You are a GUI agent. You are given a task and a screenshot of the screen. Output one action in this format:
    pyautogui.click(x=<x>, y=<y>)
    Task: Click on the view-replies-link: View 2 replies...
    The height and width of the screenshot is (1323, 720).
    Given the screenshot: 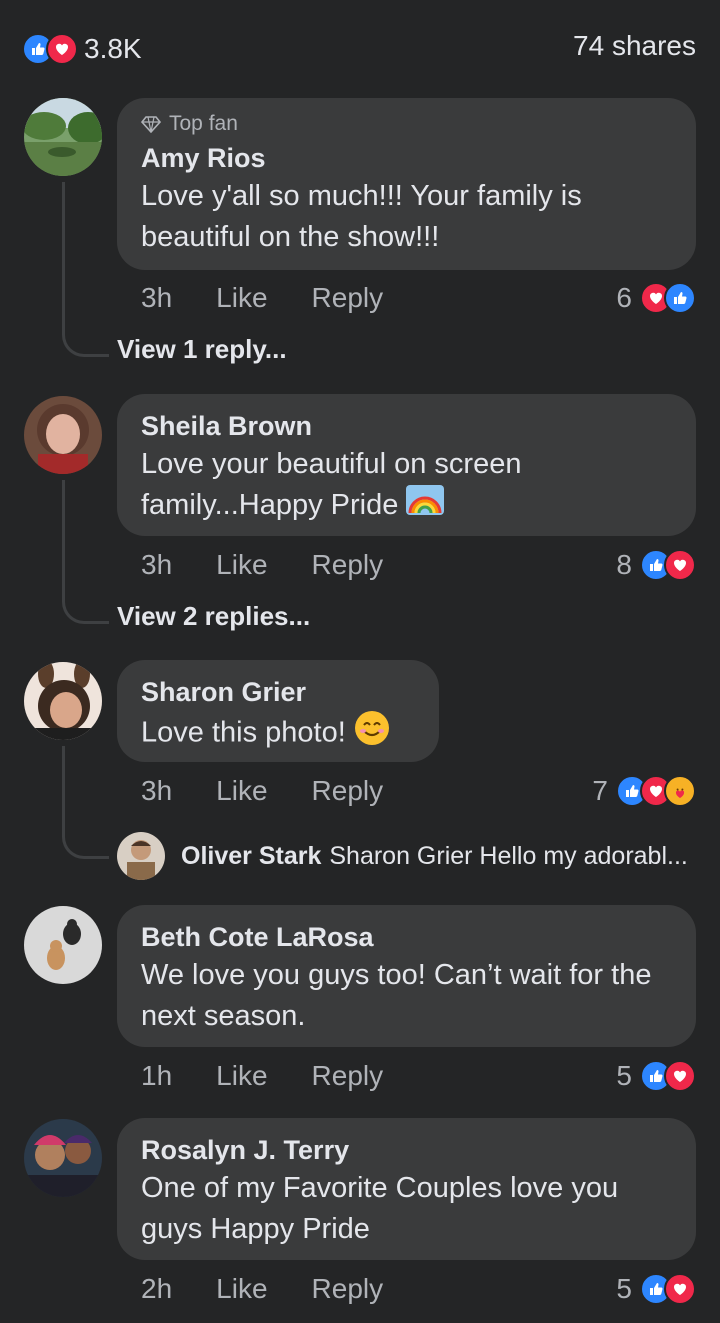 What is the action you would take?
    pyautogui.click(x=213, y=616)
    